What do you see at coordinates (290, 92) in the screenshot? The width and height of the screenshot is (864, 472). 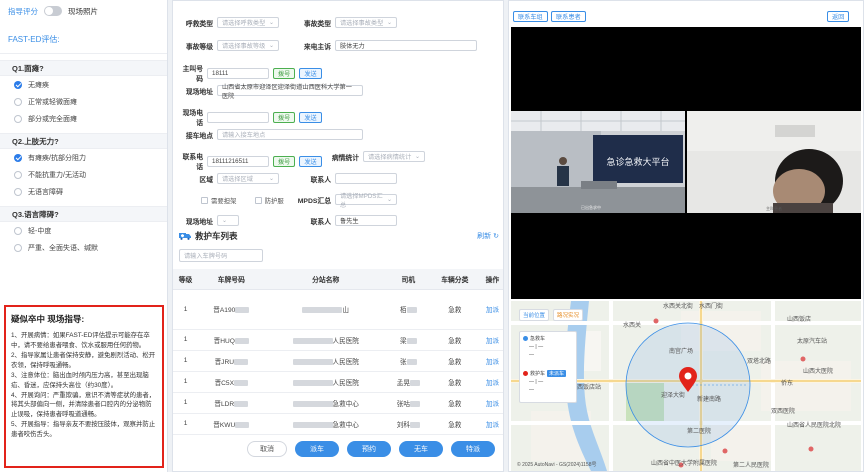 I see `address-input: 山西省太原市迎泽区迎泽街道山西医科大学第一医院` at bounding box center [290, 92].